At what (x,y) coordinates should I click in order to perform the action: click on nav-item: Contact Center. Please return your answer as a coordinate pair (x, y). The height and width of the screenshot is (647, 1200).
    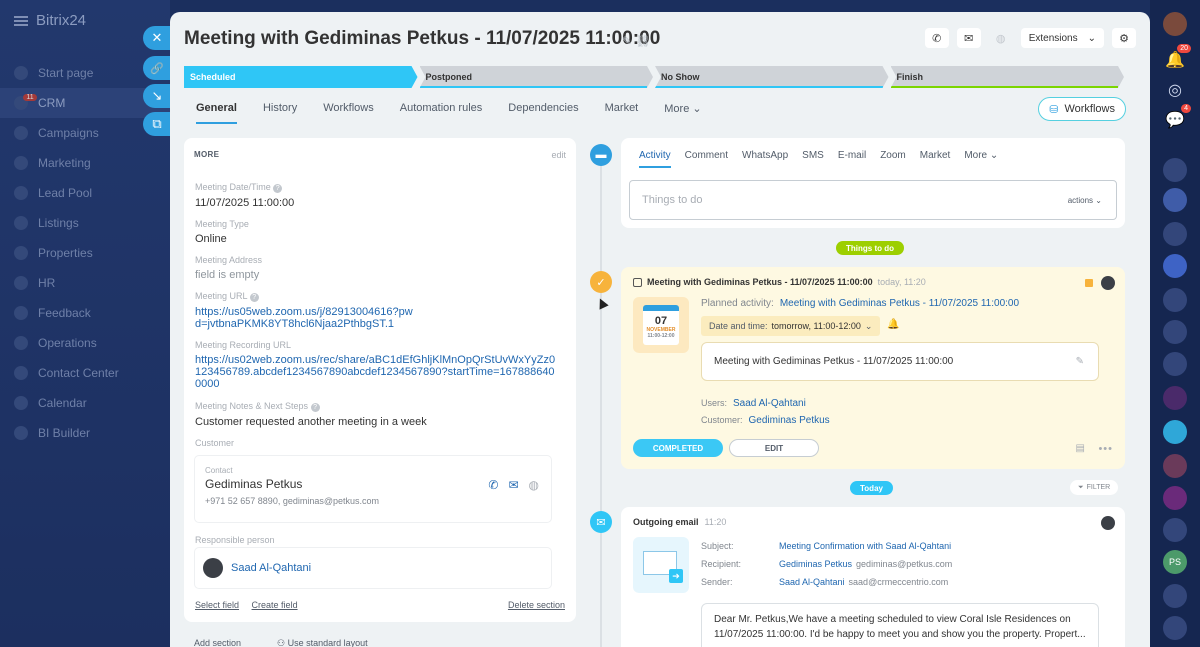
    Looking at the image, I should click on (85, 373).